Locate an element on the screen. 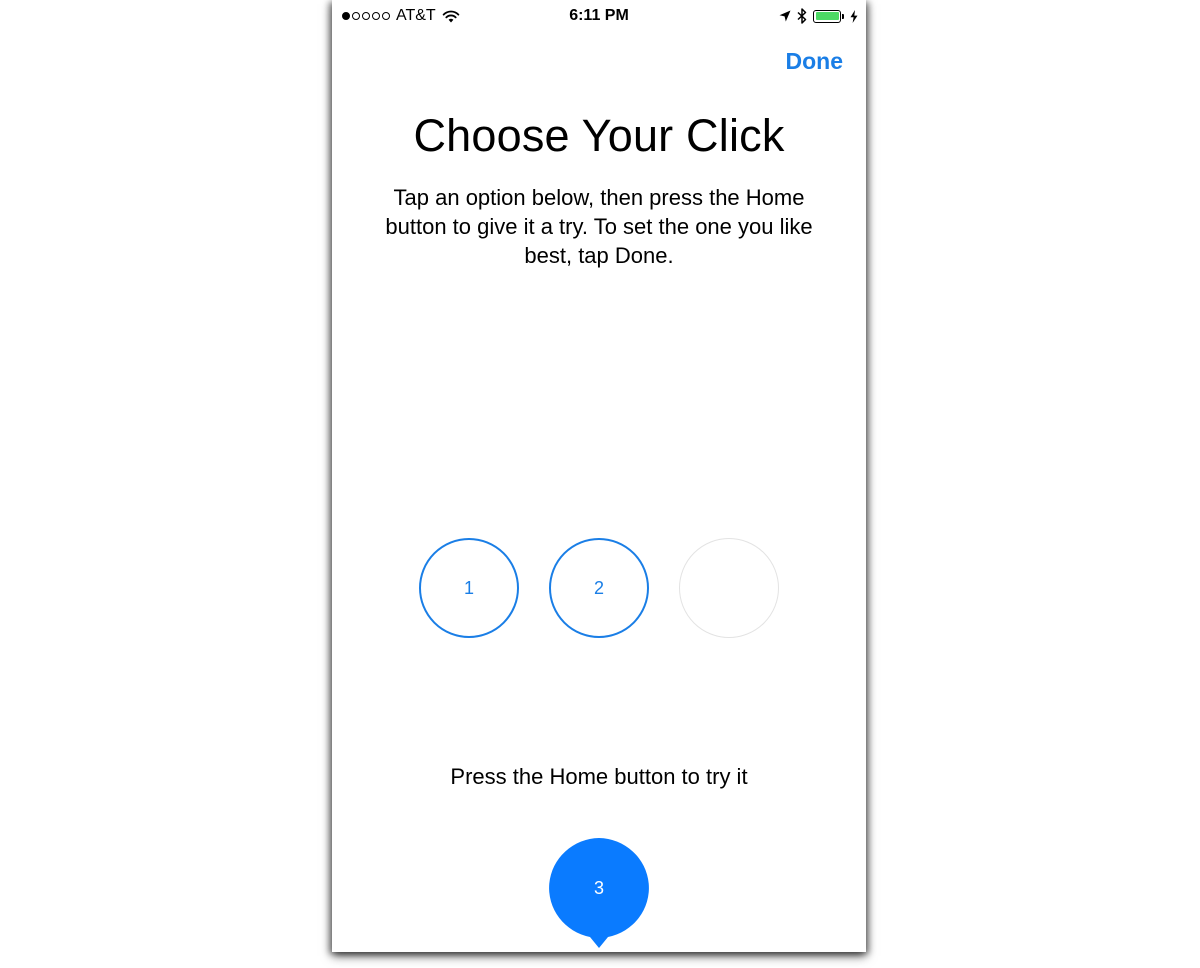 Image resolution: width=1200 pixels, height=968 pixels. click-option-empty-slot is located at coordinates (729, 588).